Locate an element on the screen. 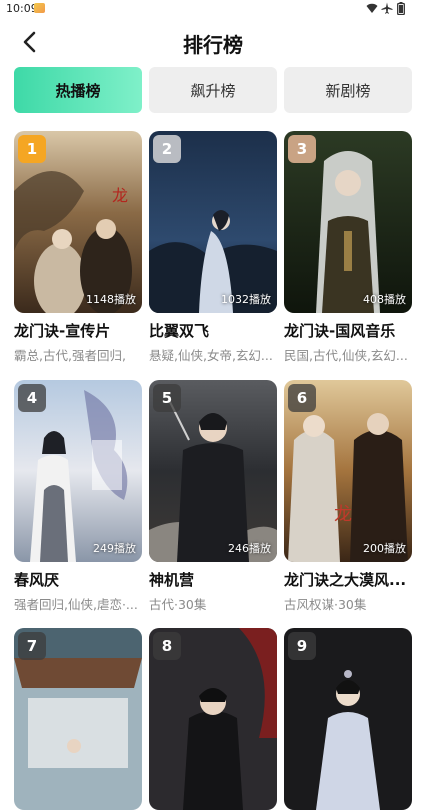 The width and height of the screenshot is (426, 810). poster: 9 is located at coordinates (348, 719).